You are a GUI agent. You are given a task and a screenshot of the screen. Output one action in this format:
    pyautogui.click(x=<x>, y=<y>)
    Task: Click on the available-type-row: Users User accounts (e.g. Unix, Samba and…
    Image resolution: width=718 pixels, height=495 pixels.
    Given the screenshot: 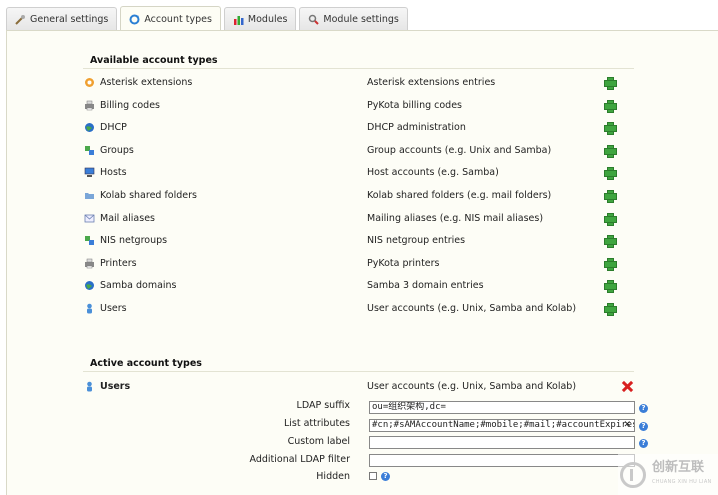 What is the action you would take?
    pyautogui.click(x=362, y=309)
    